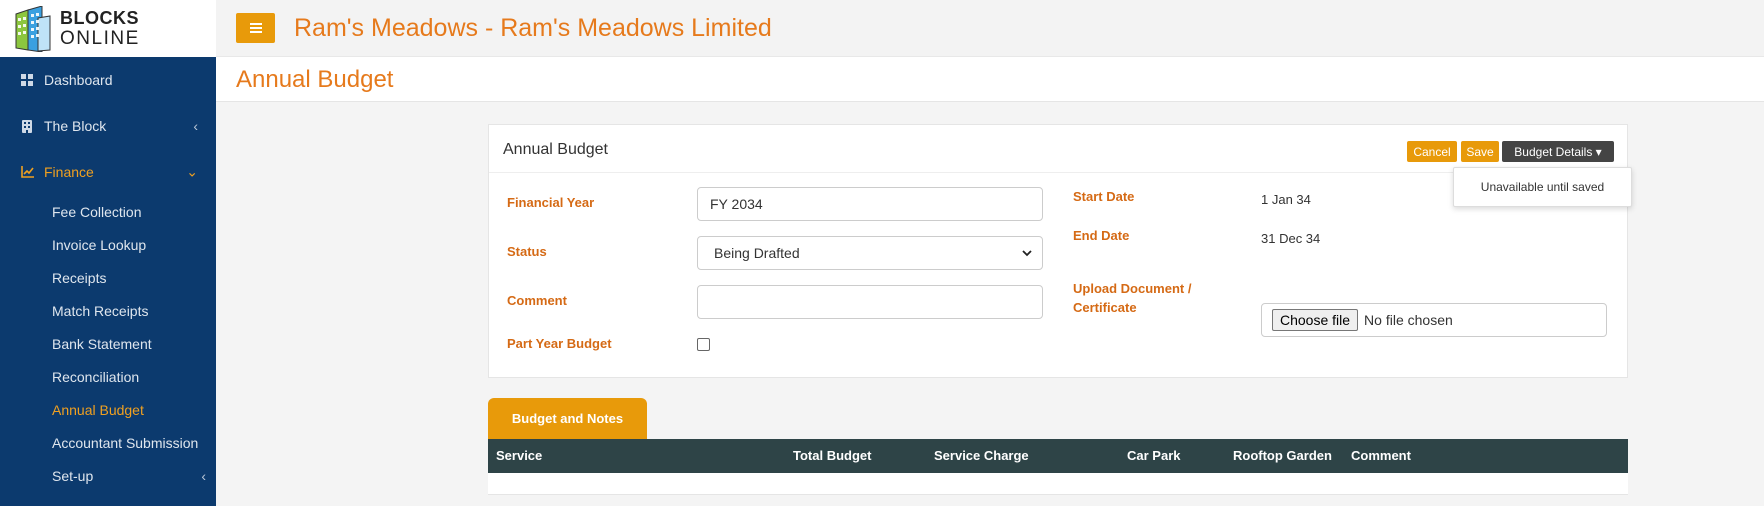 This screenshot has width=1764, height=506. I want to click on hamburger-icon, so click(255, 28).